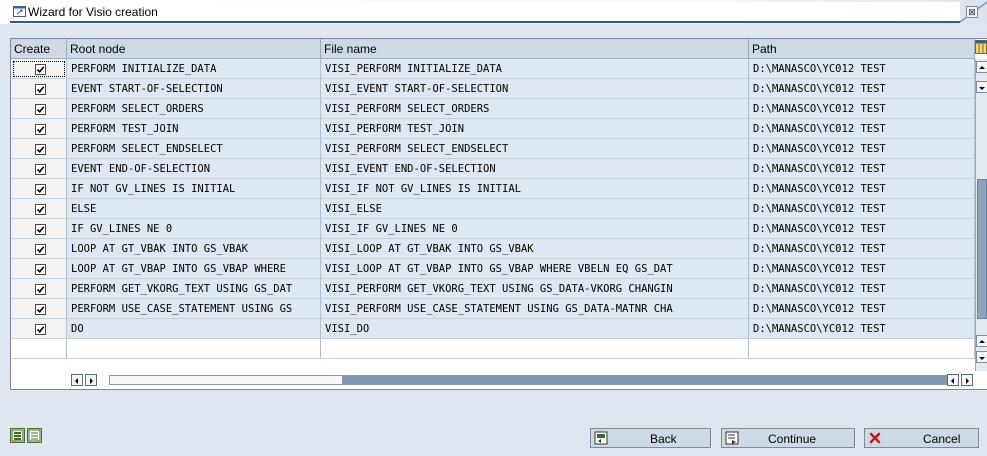 This screenshot has width=987, height=456. I want to click on deselect-all-button, so click(34, 435).